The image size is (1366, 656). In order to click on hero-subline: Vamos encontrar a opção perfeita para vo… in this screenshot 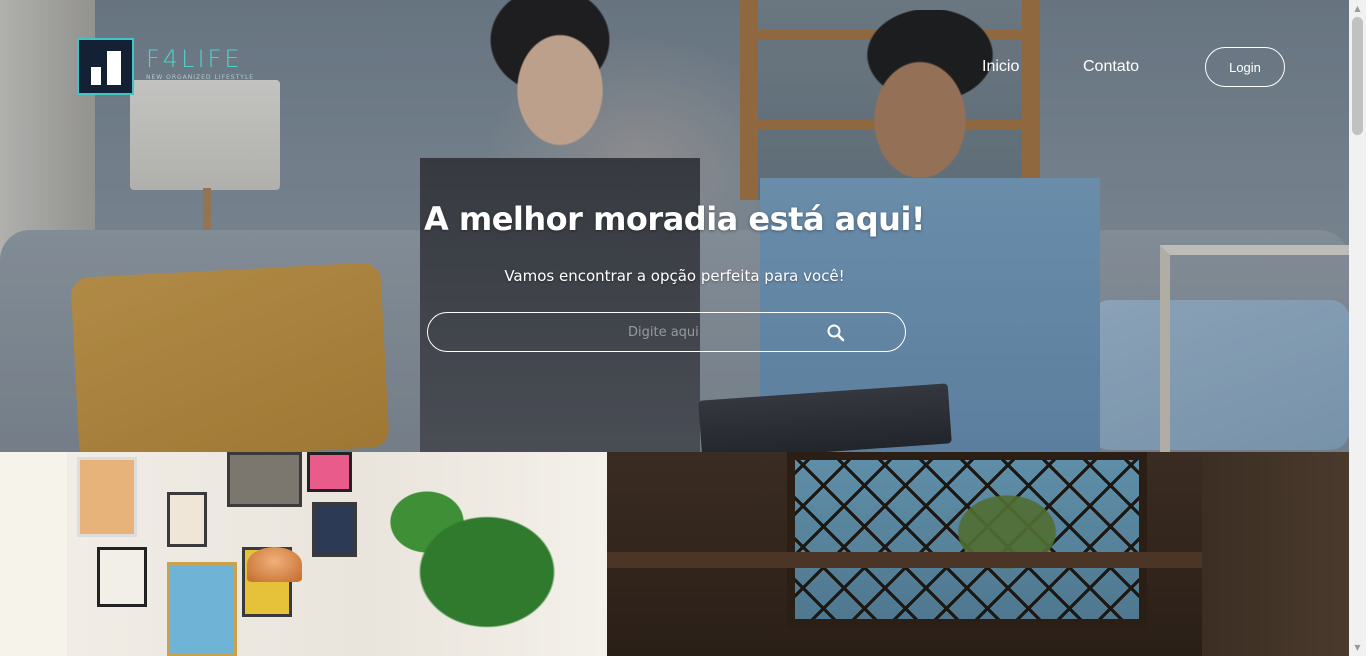, I will do `click(674, 276)`.